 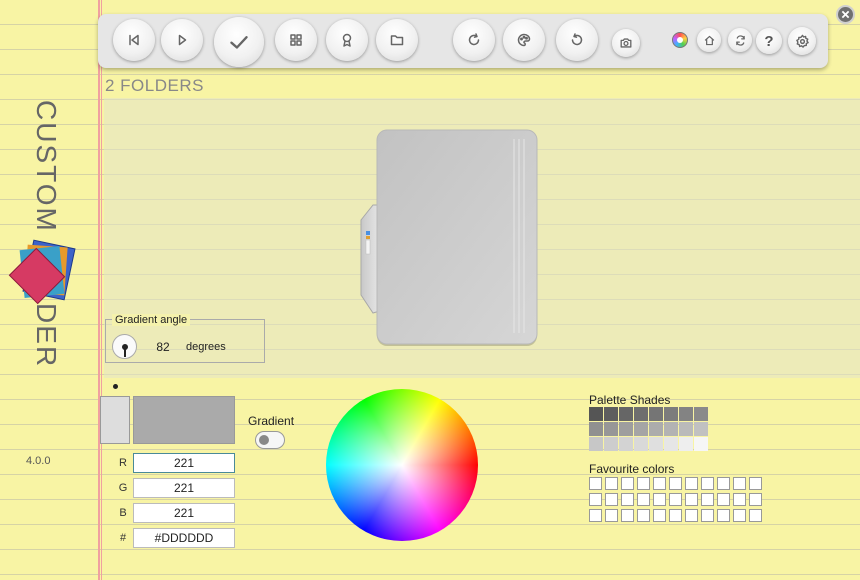 What do you see at coordinates (397, 40) in the screenshot?
I see `folder-button` at bounding box center [397, 40].